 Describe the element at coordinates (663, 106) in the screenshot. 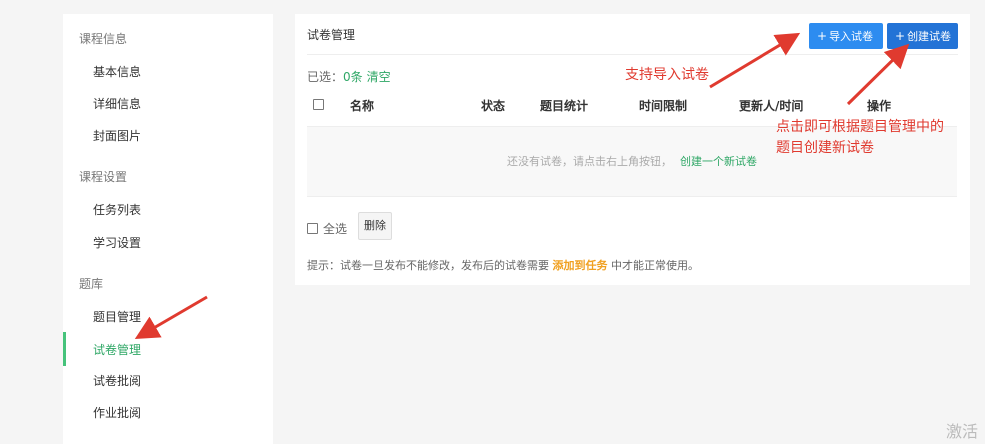

I see `column-time-limit: 时间限制` at that location.